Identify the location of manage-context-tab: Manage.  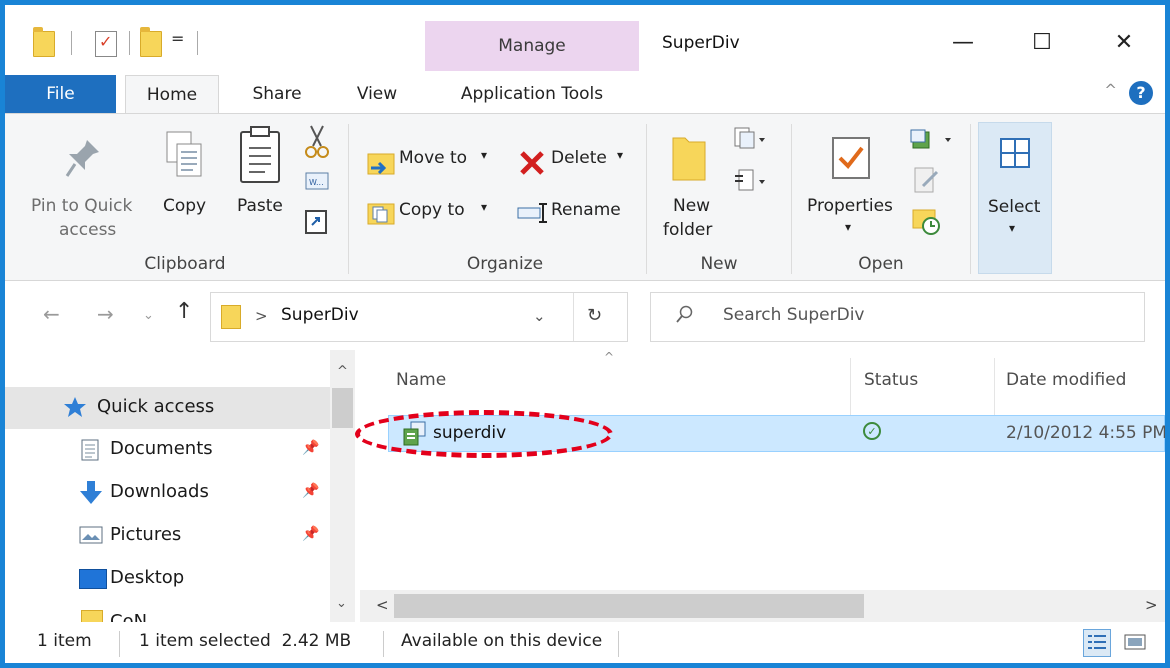
(532, 46).